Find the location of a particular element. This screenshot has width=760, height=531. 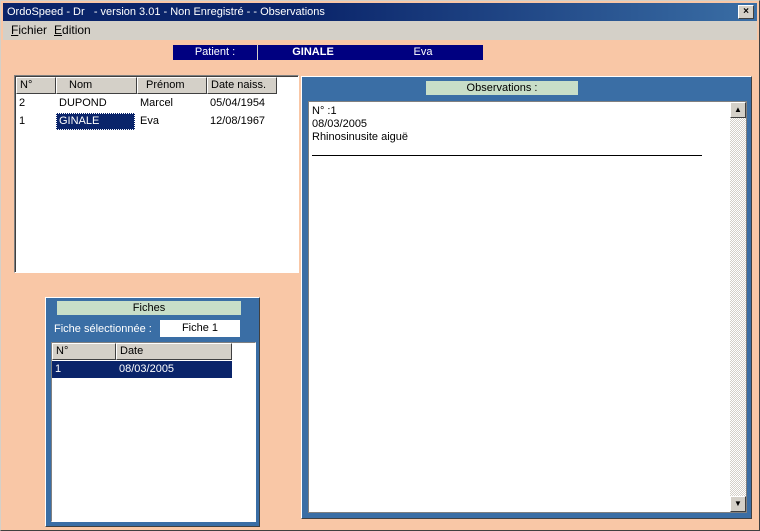

scroll-up-button: ▲ is located at coordinates (738, 110).